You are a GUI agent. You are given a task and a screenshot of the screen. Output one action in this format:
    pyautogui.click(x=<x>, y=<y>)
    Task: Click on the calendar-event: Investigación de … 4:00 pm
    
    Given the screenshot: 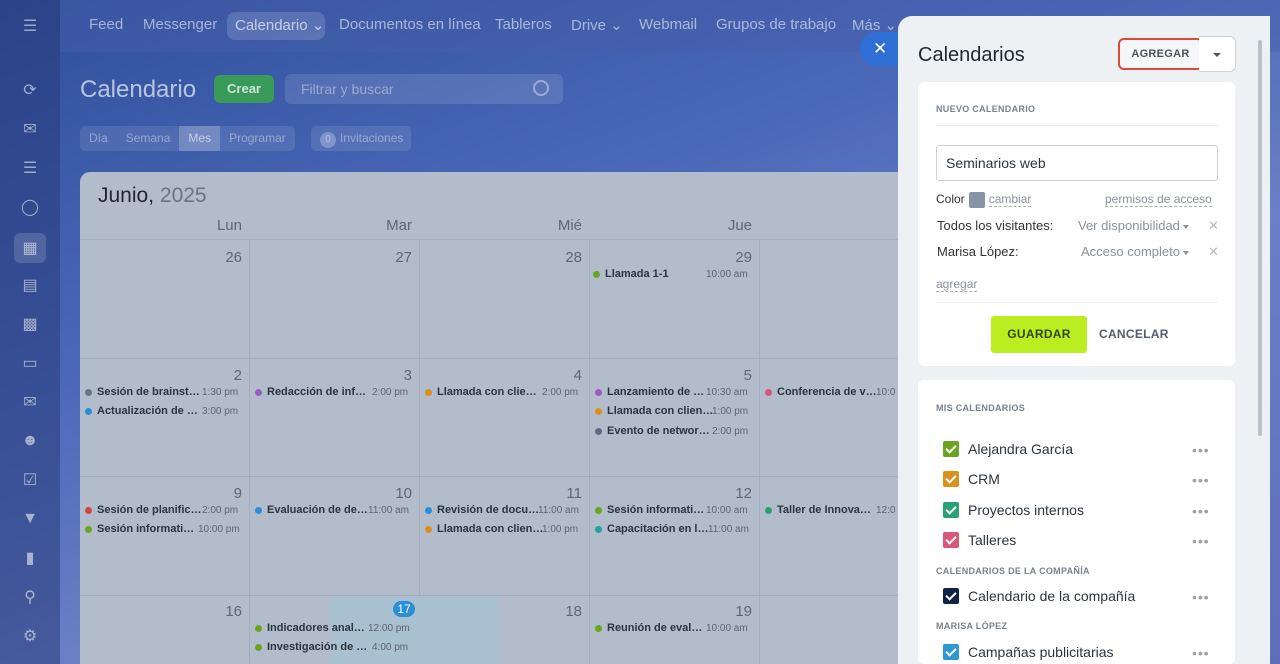 What is the action you would take?
    pyautogui.click(x=335, y=647)
    